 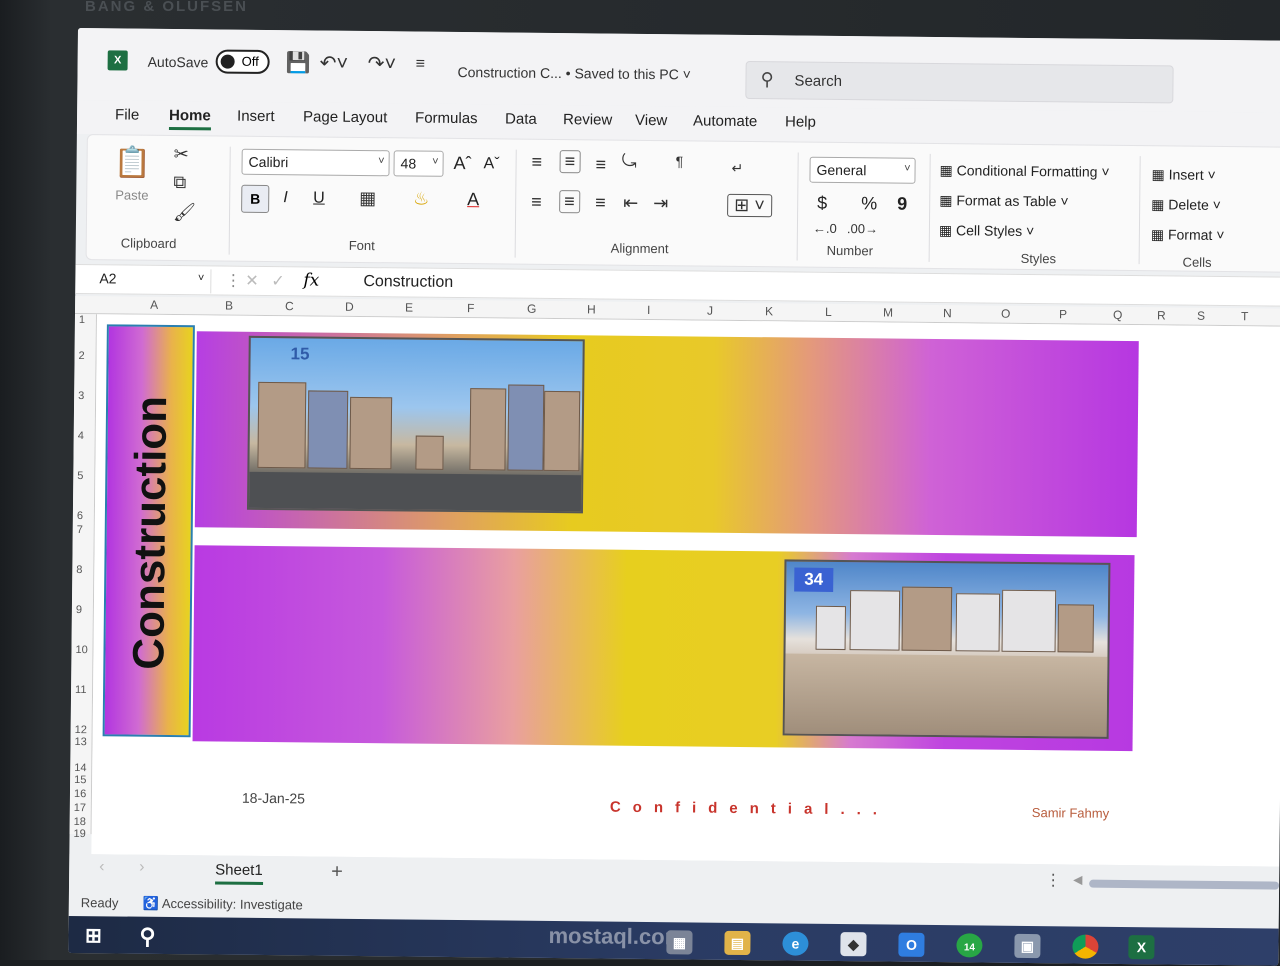 I want to click on document-title: Construction C... • Saved to this PC ˅, so click(x=573, y=73).